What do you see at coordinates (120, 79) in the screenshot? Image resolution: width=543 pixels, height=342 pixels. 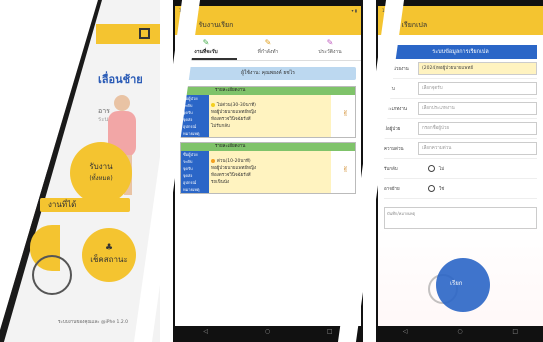 I see `app-title: เลื่อนช้าย` at bounding box center [120, 79].